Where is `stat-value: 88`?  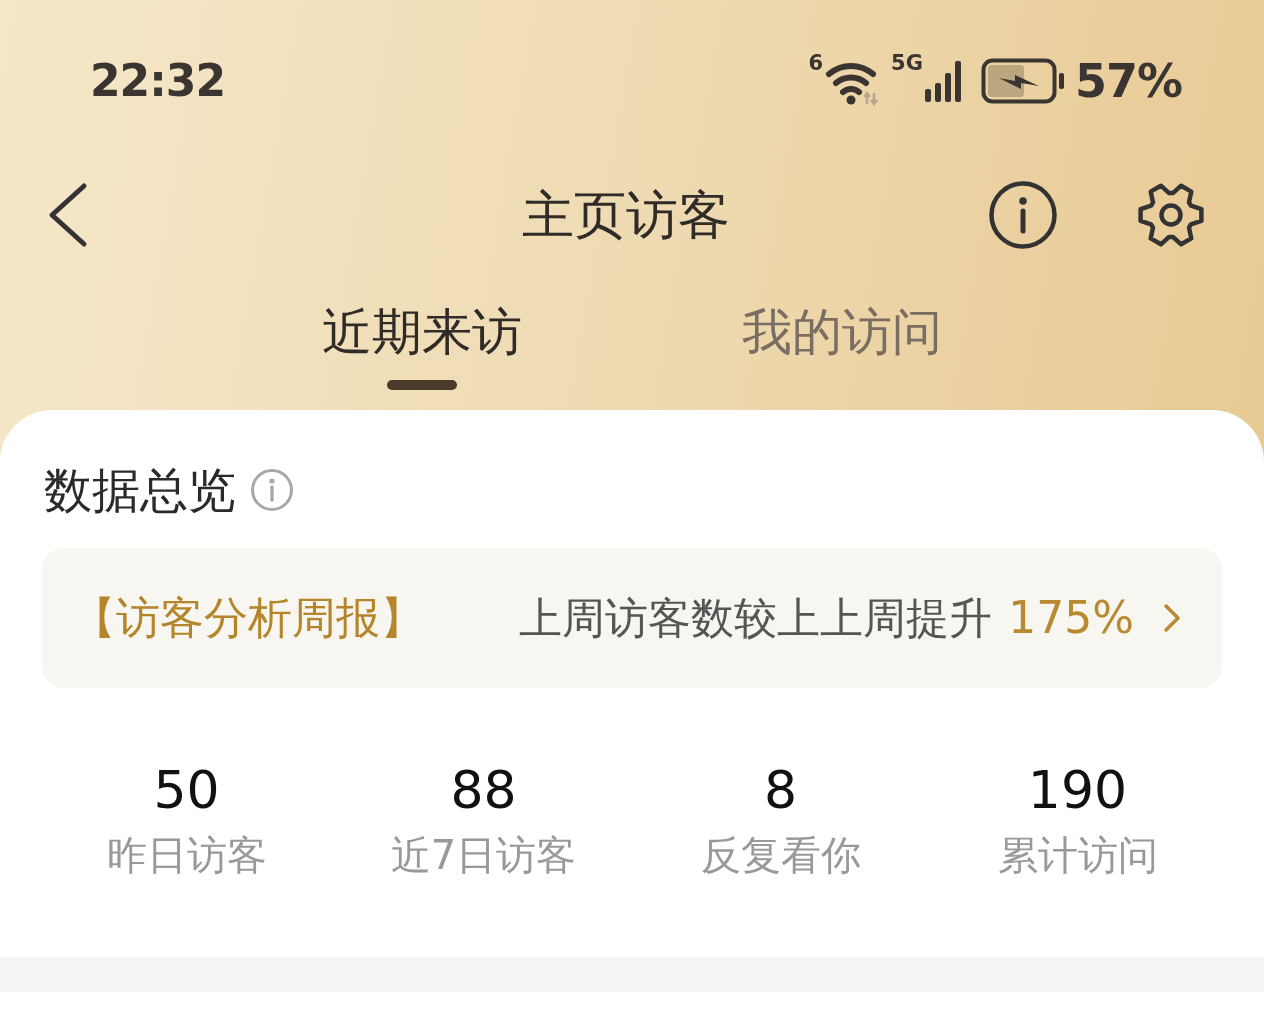 stat-value: 88 is located at coordinates (483, 790).